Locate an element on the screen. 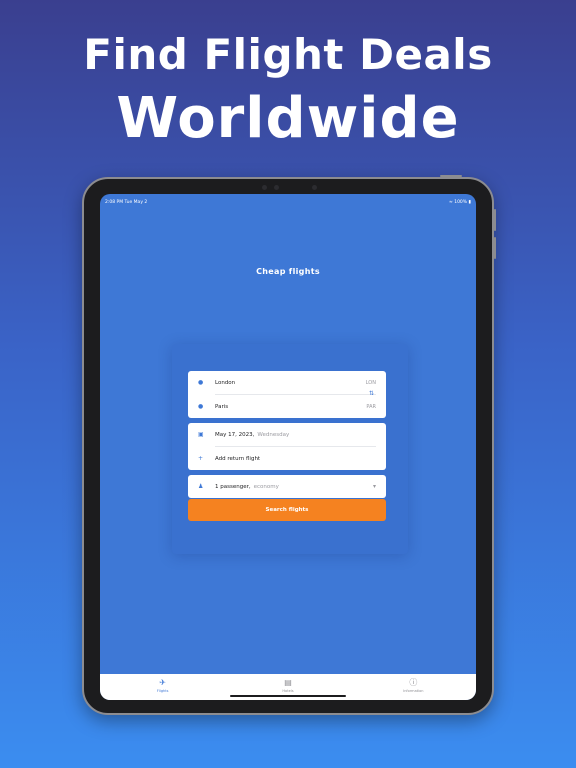 The image size is (576, 768). cabin-class: economy is located at coordinates (266, 486).